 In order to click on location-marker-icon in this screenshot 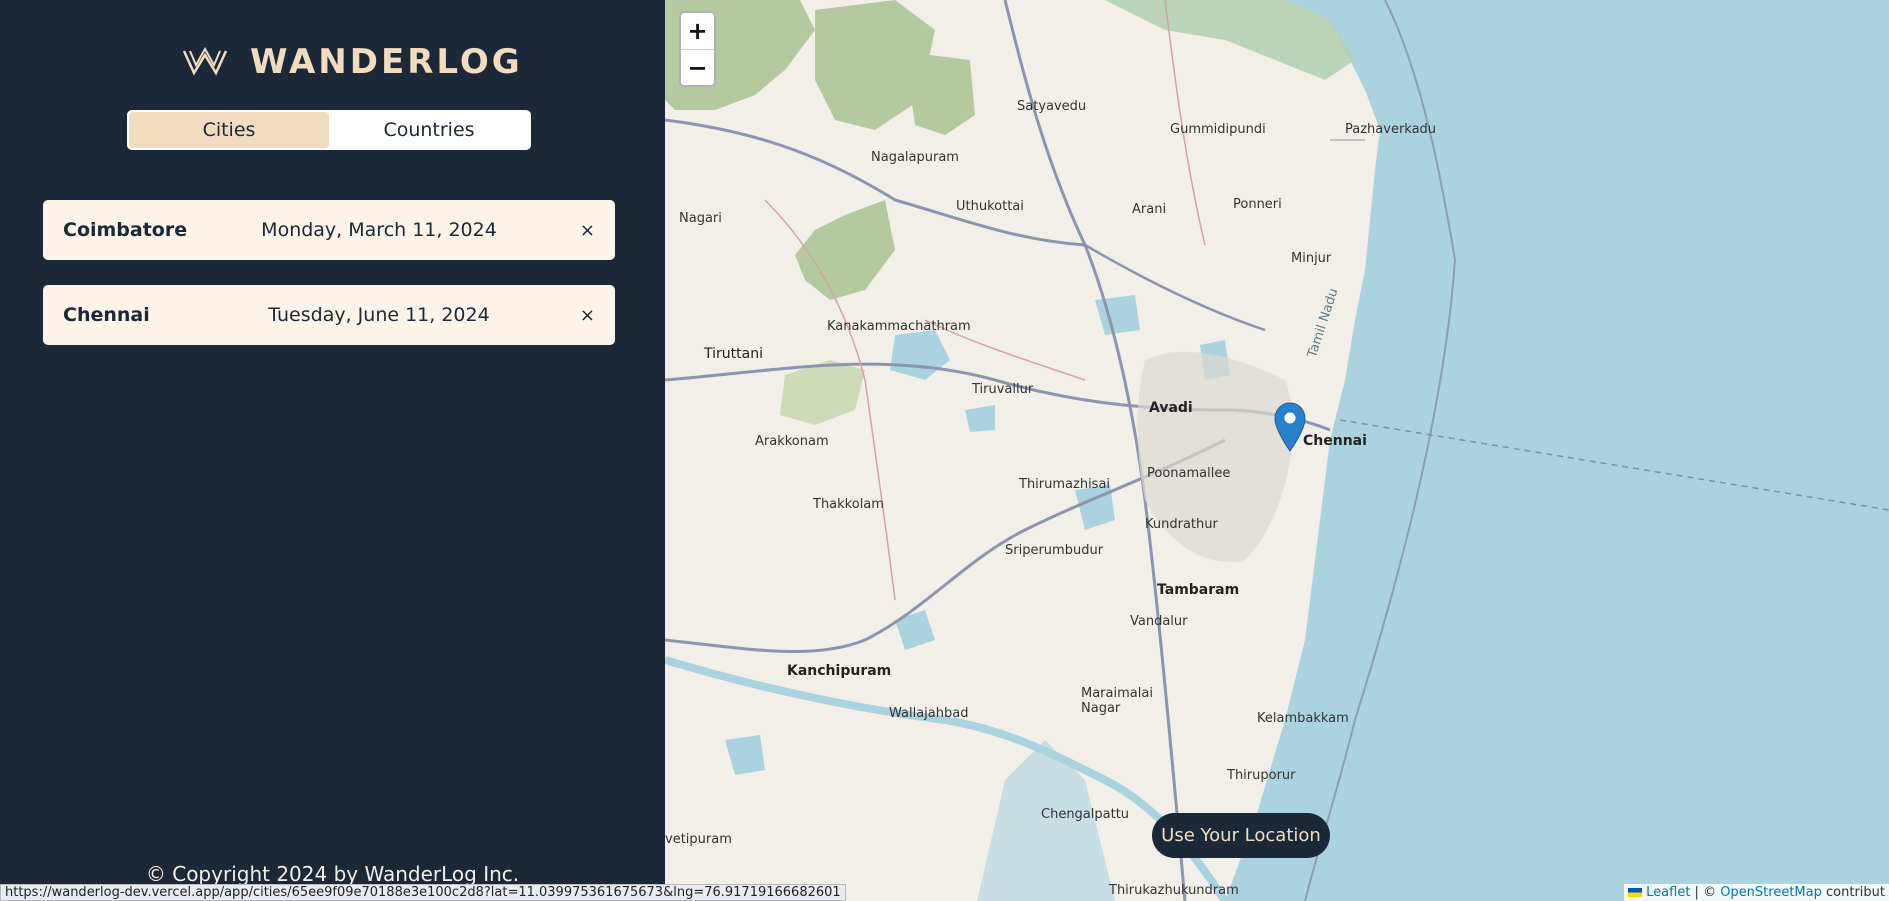, I will do `click(1290, 427)`.